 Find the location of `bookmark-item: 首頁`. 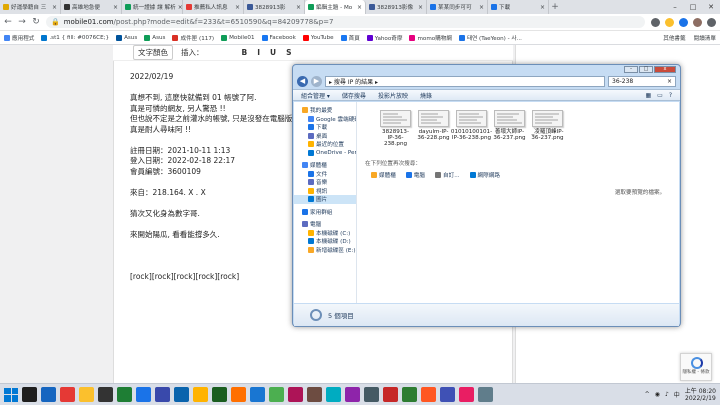

bookmark-item: 首頁 is located at coordinates (350, 38).